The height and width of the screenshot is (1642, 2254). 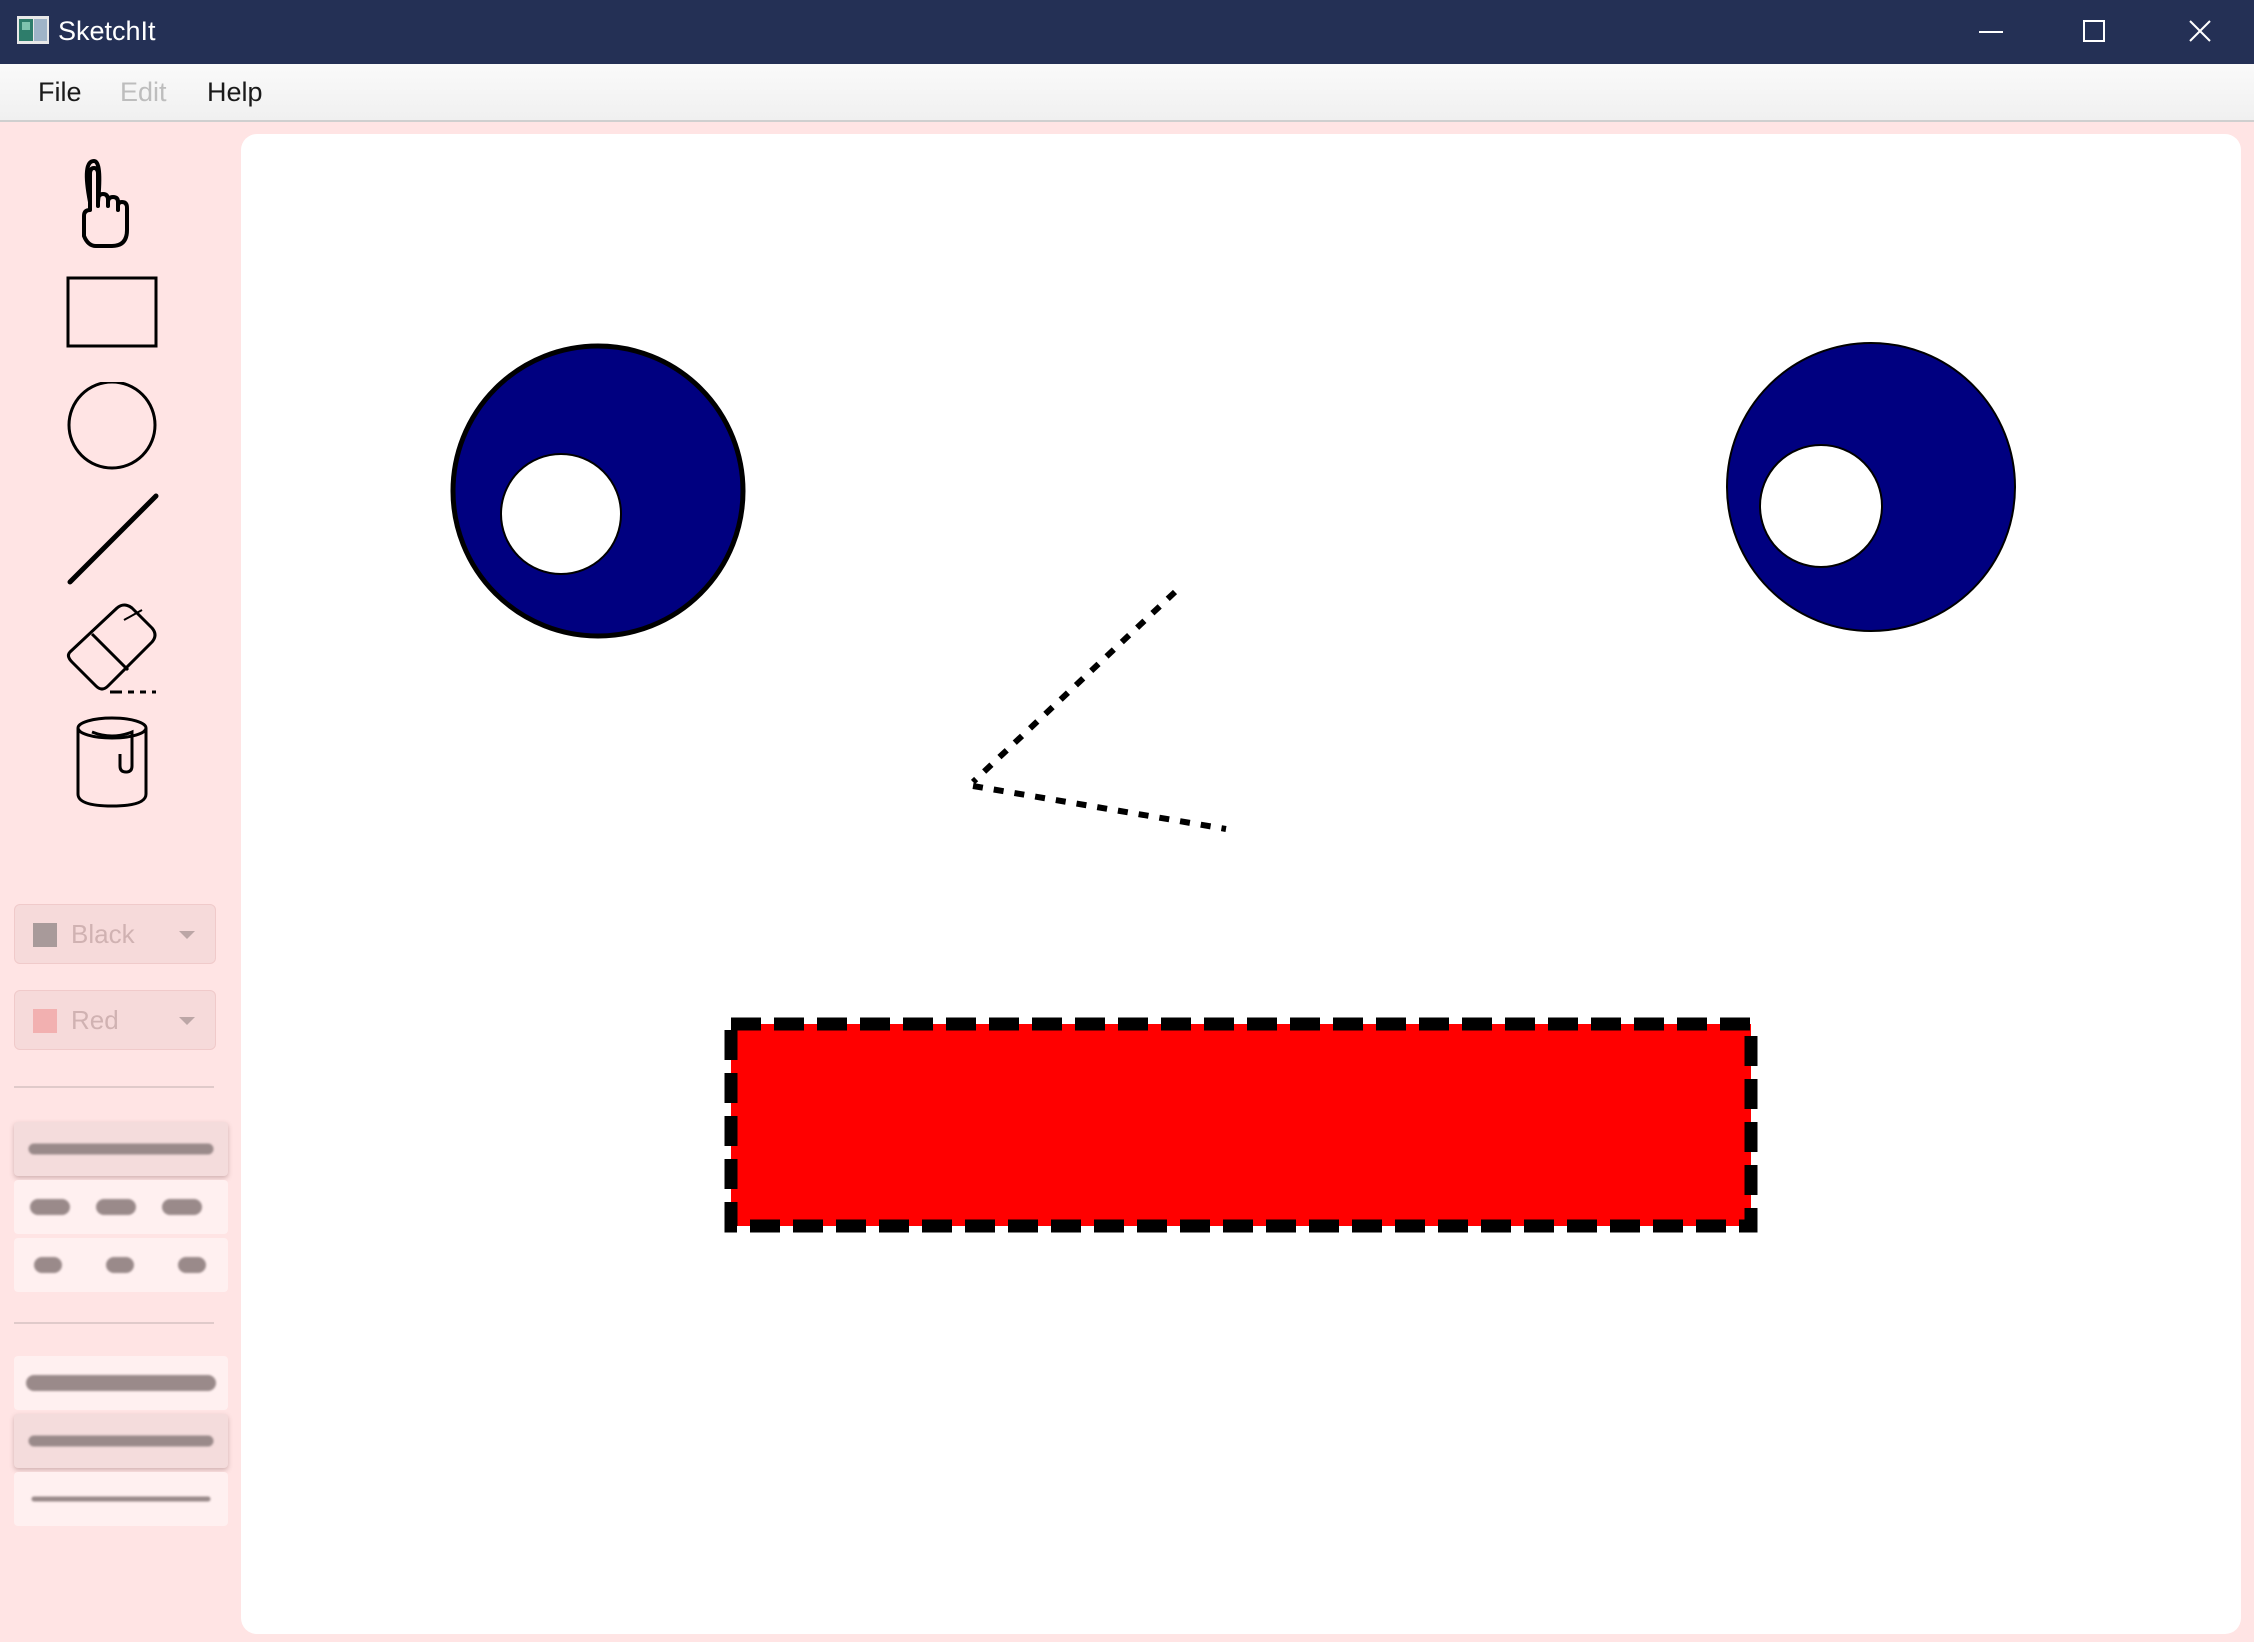 What do you see at coordinates (120, 882) in the screenshot?
I see `tool-sidebar: Black Red` at bounding box center [120, 882].